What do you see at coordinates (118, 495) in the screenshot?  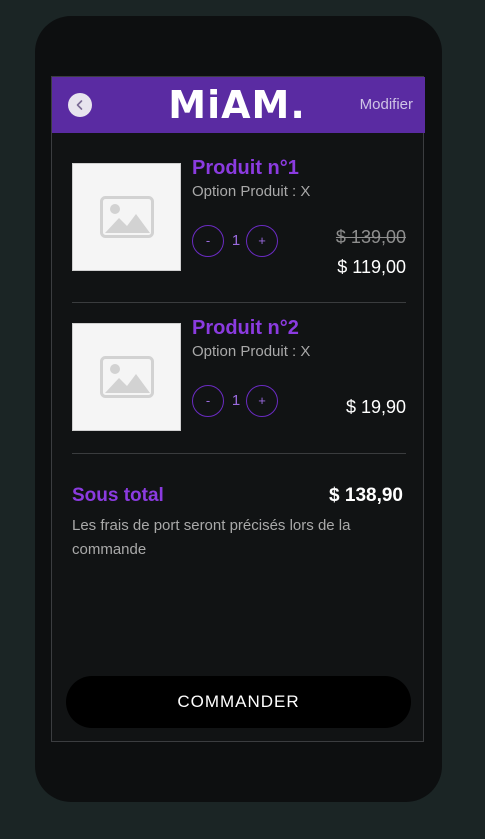 I see `subtotal-label: Sous total` at bounding box center [118, 495].